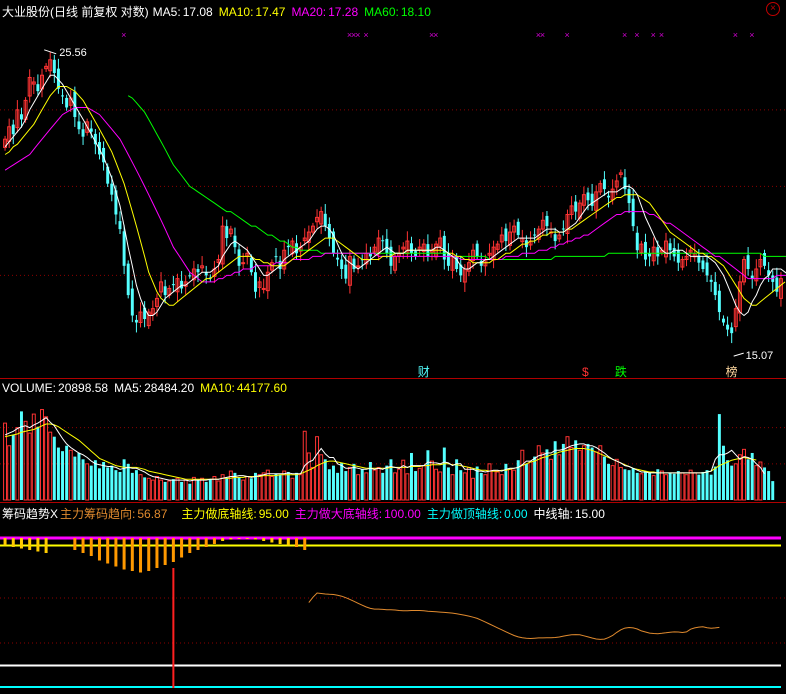  What do you see at coordinates (621, 371) in the screenshot?
I see `event-mark: 跌` at bounding box center [621, 371].